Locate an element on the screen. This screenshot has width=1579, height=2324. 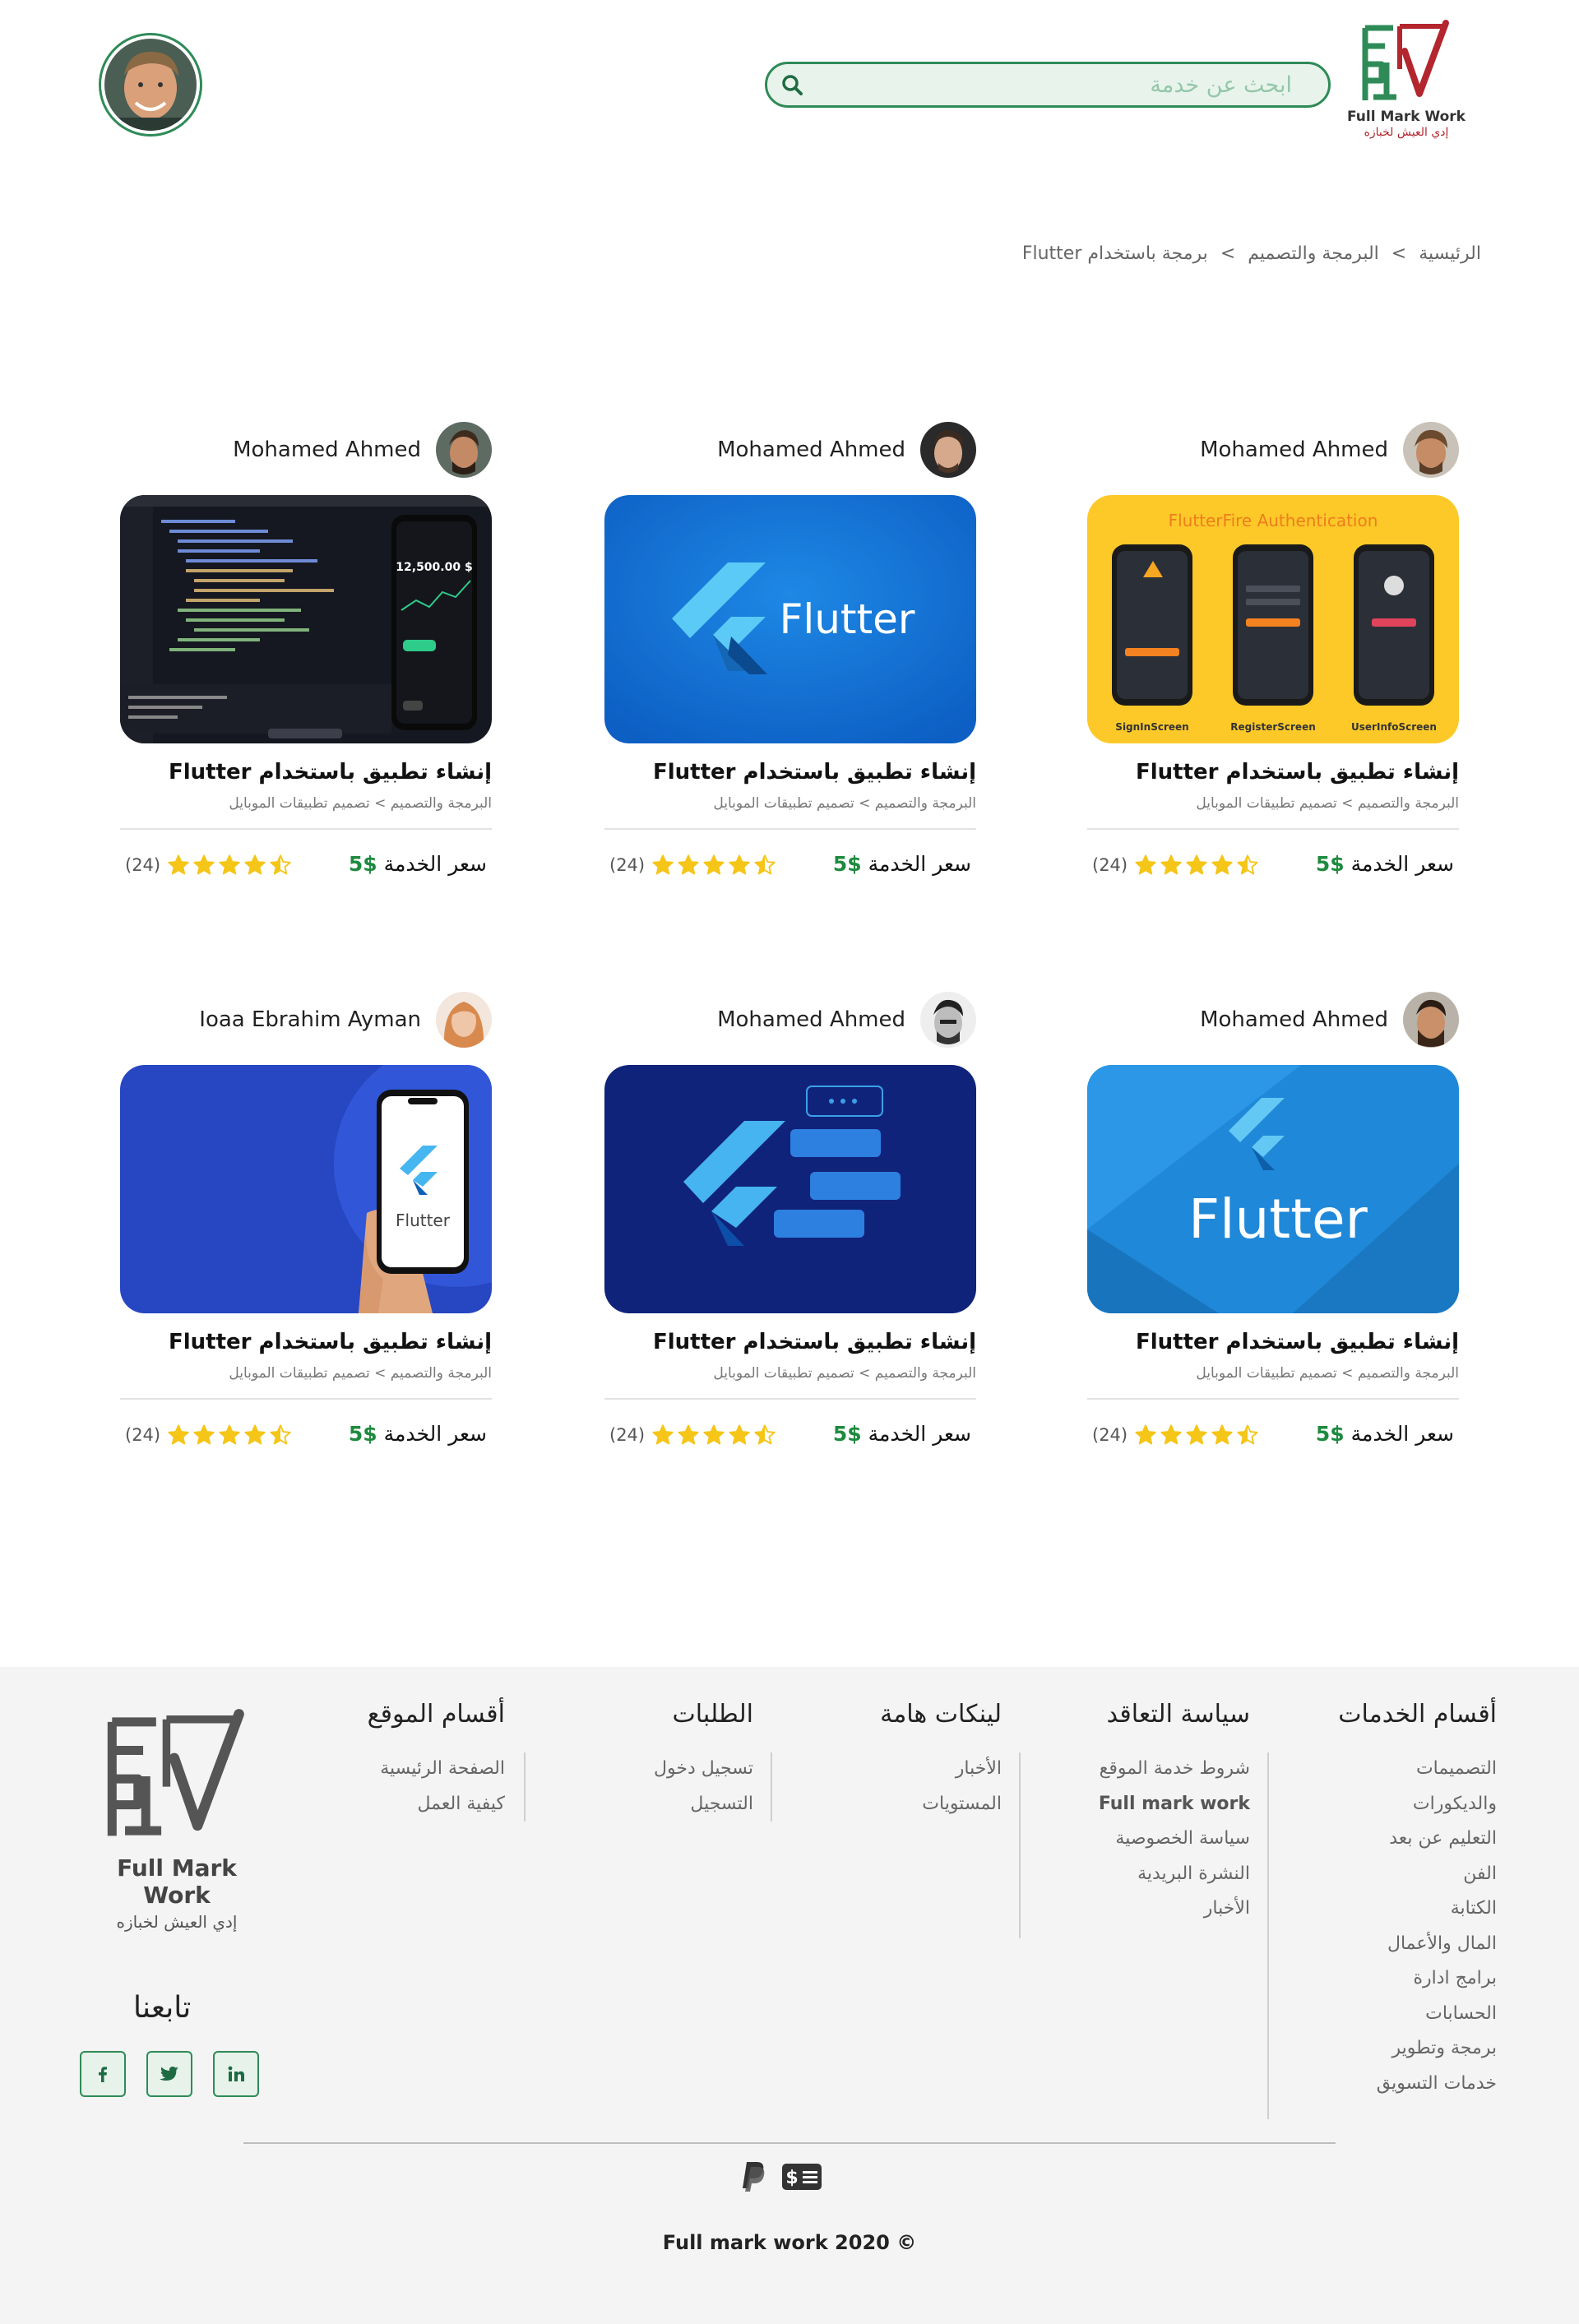
footer-link: الكتابة is located at coordinates (1417, 1909).